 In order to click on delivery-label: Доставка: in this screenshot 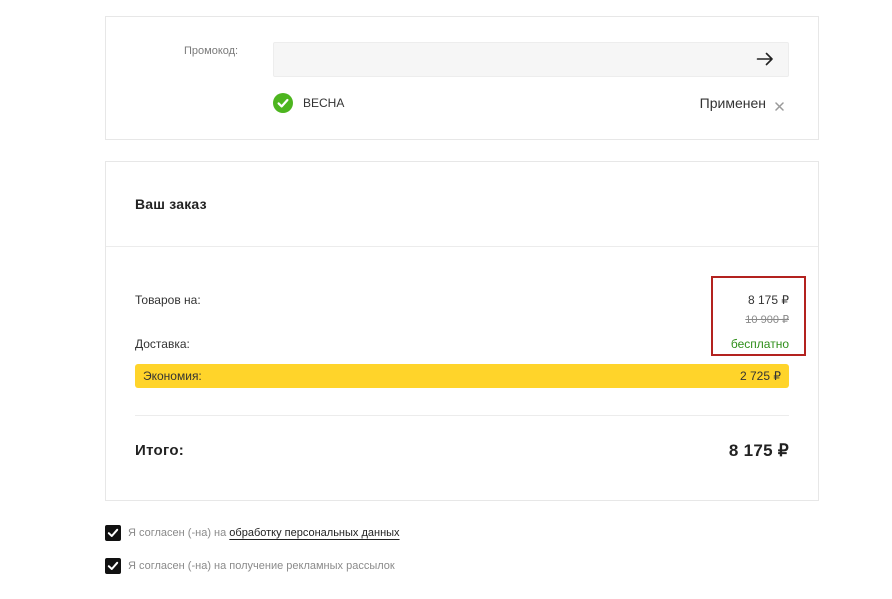, I will do `click(162, 344)`.